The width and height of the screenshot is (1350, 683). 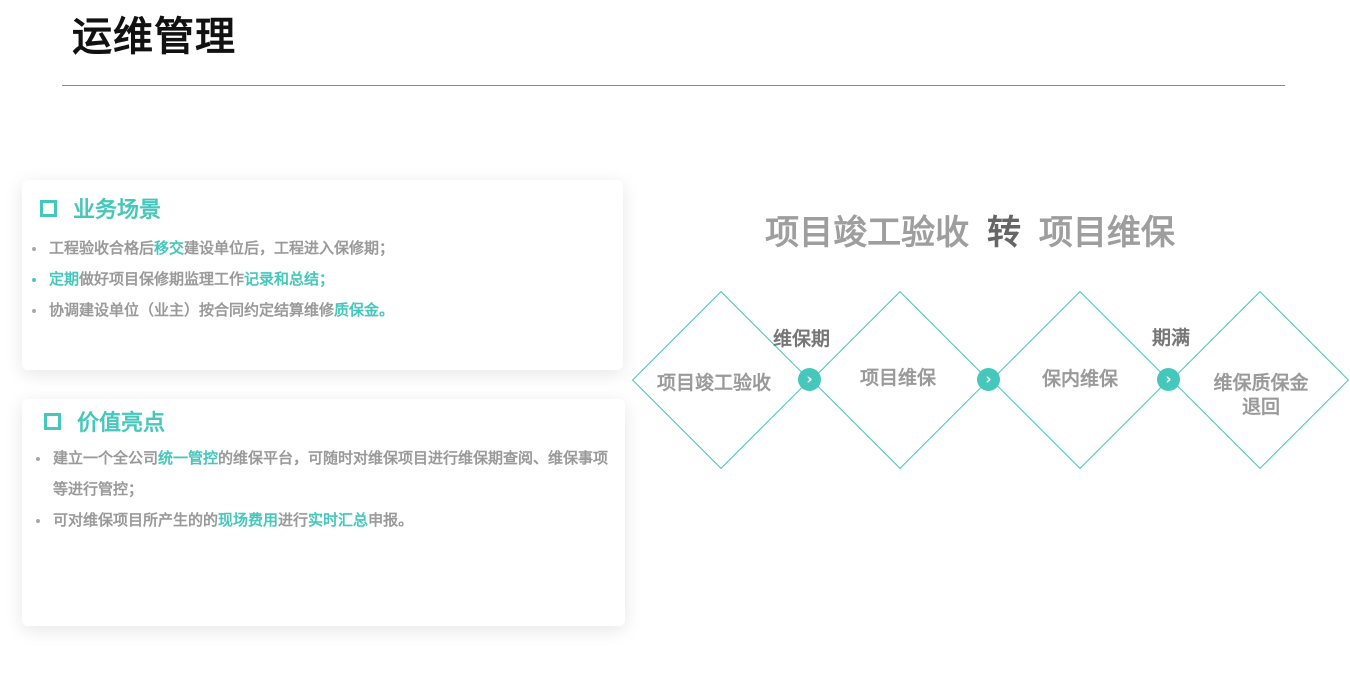 I want to click on flow-title-left: 项目竣工验收, so click(x=867, y=233).